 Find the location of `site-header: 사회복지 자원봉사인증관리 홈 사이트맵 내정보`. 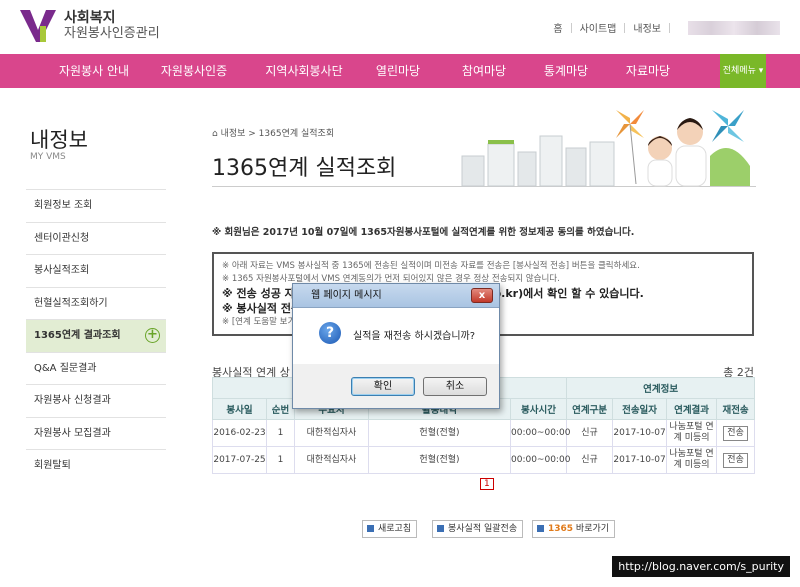

site-header: 사회복지 자원봉사인증관리 홈 사이트맵 내정보 is located at coordinates (400, 27).